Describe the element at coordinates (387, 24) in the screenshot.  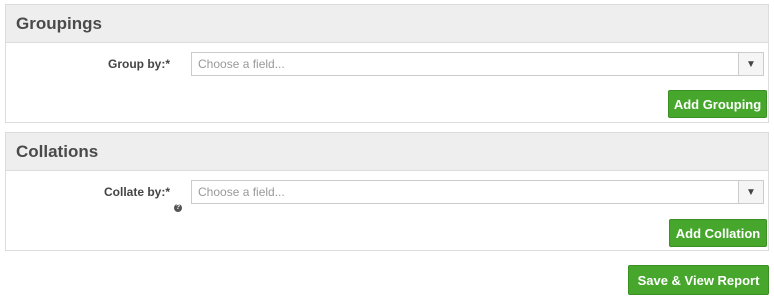
I see `groupings-title: Groupings` at that location.